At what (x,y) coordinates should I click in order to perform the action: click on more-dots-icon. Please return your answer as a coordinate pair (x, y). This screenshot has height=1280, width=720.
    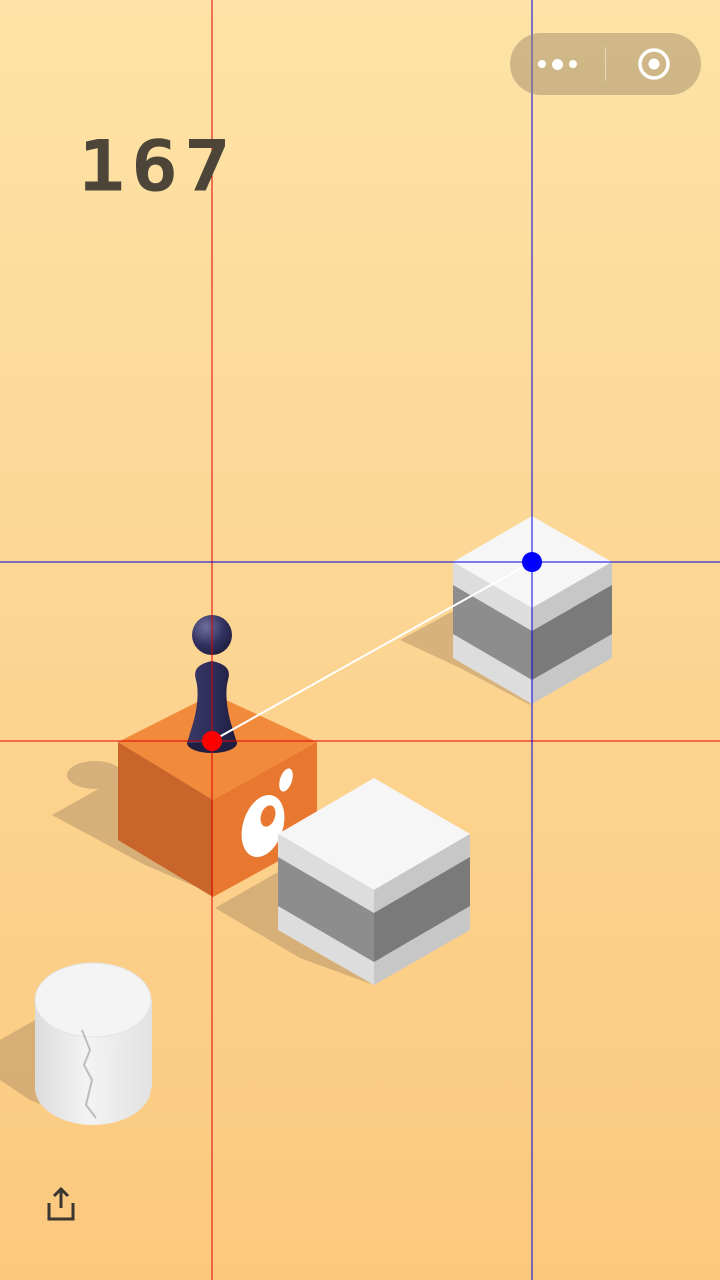
    Looking at the image, I should click on (542, 64).